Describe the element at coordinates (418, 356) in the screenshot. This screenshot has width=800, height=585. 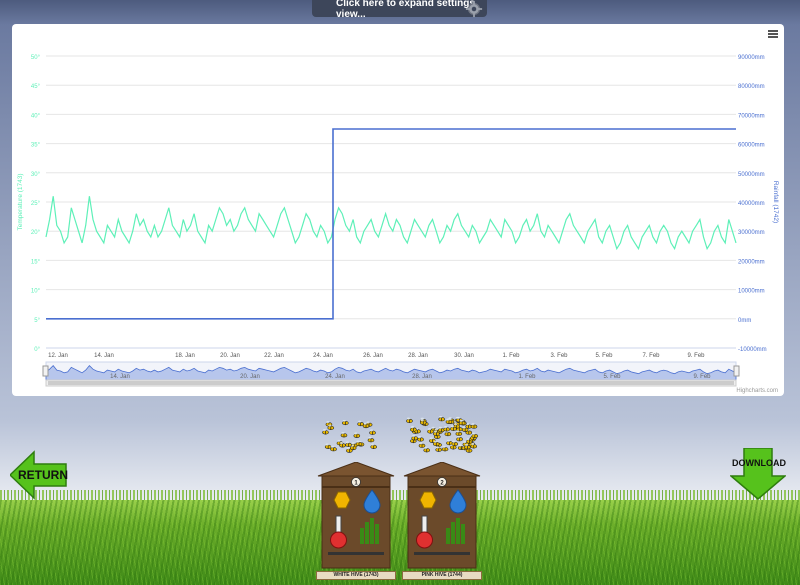
I see `x-tick-label: 28. Jan` at that location.